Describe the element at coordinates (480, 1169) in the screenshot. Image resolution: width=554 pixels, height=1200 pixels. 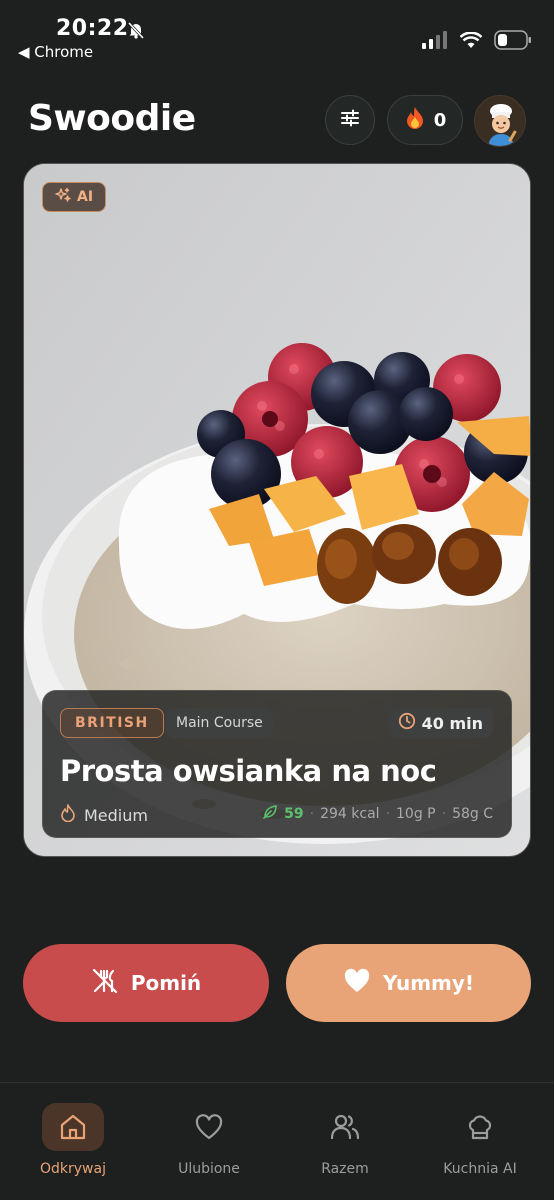
I see `tab-label: Kuchnia AI` at that location.